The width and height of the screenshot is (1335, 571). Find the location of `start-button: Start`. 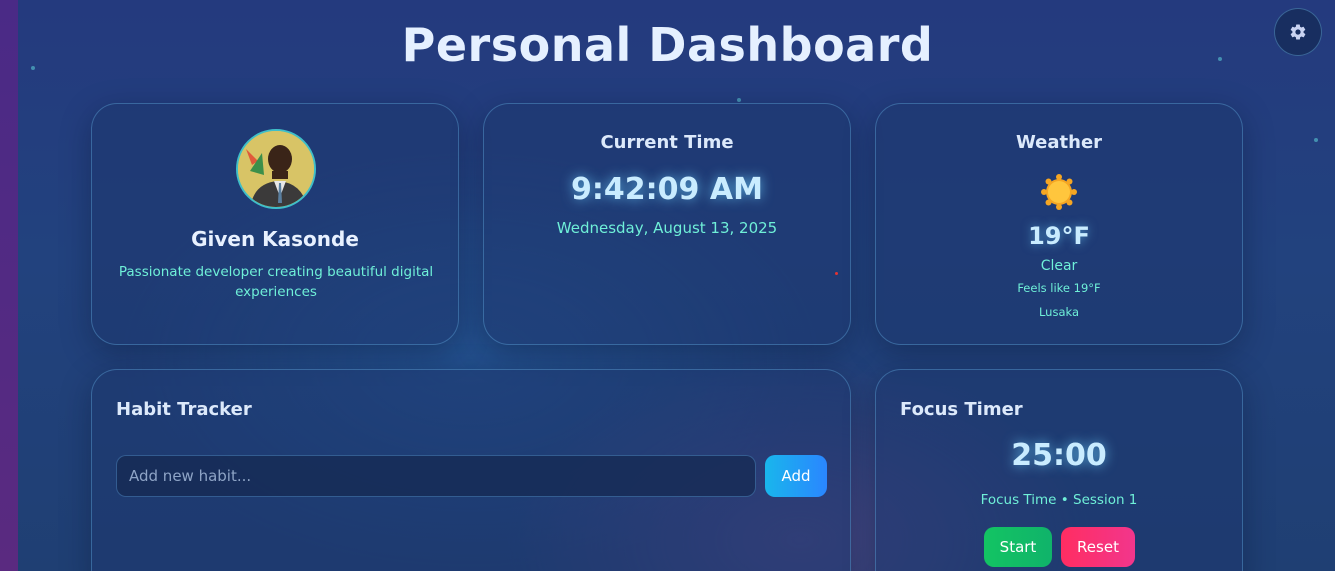

start-button: Start is located at coordinates (1018, 547).